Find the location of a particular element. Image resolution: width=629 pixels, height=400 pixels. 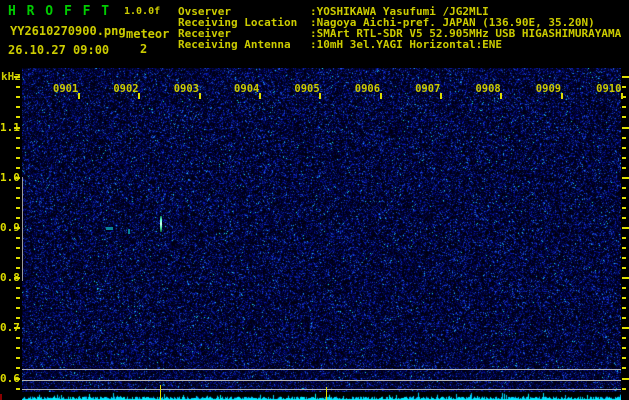

mode-label: meteor is located at coordinates (148, 34).